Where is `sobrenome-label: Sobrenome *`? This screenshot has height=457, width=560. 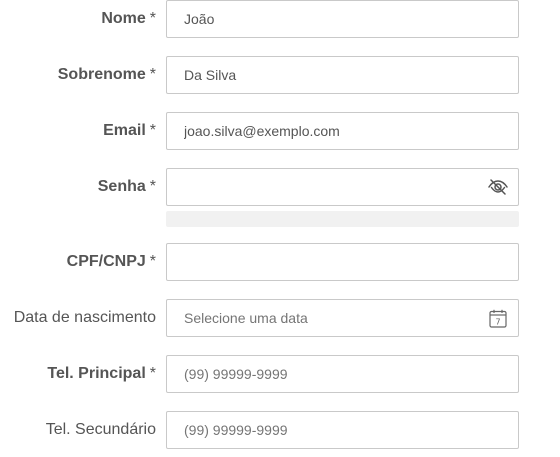 sobrenome-label: Sobrenome * is located at coordinates (107, 75).